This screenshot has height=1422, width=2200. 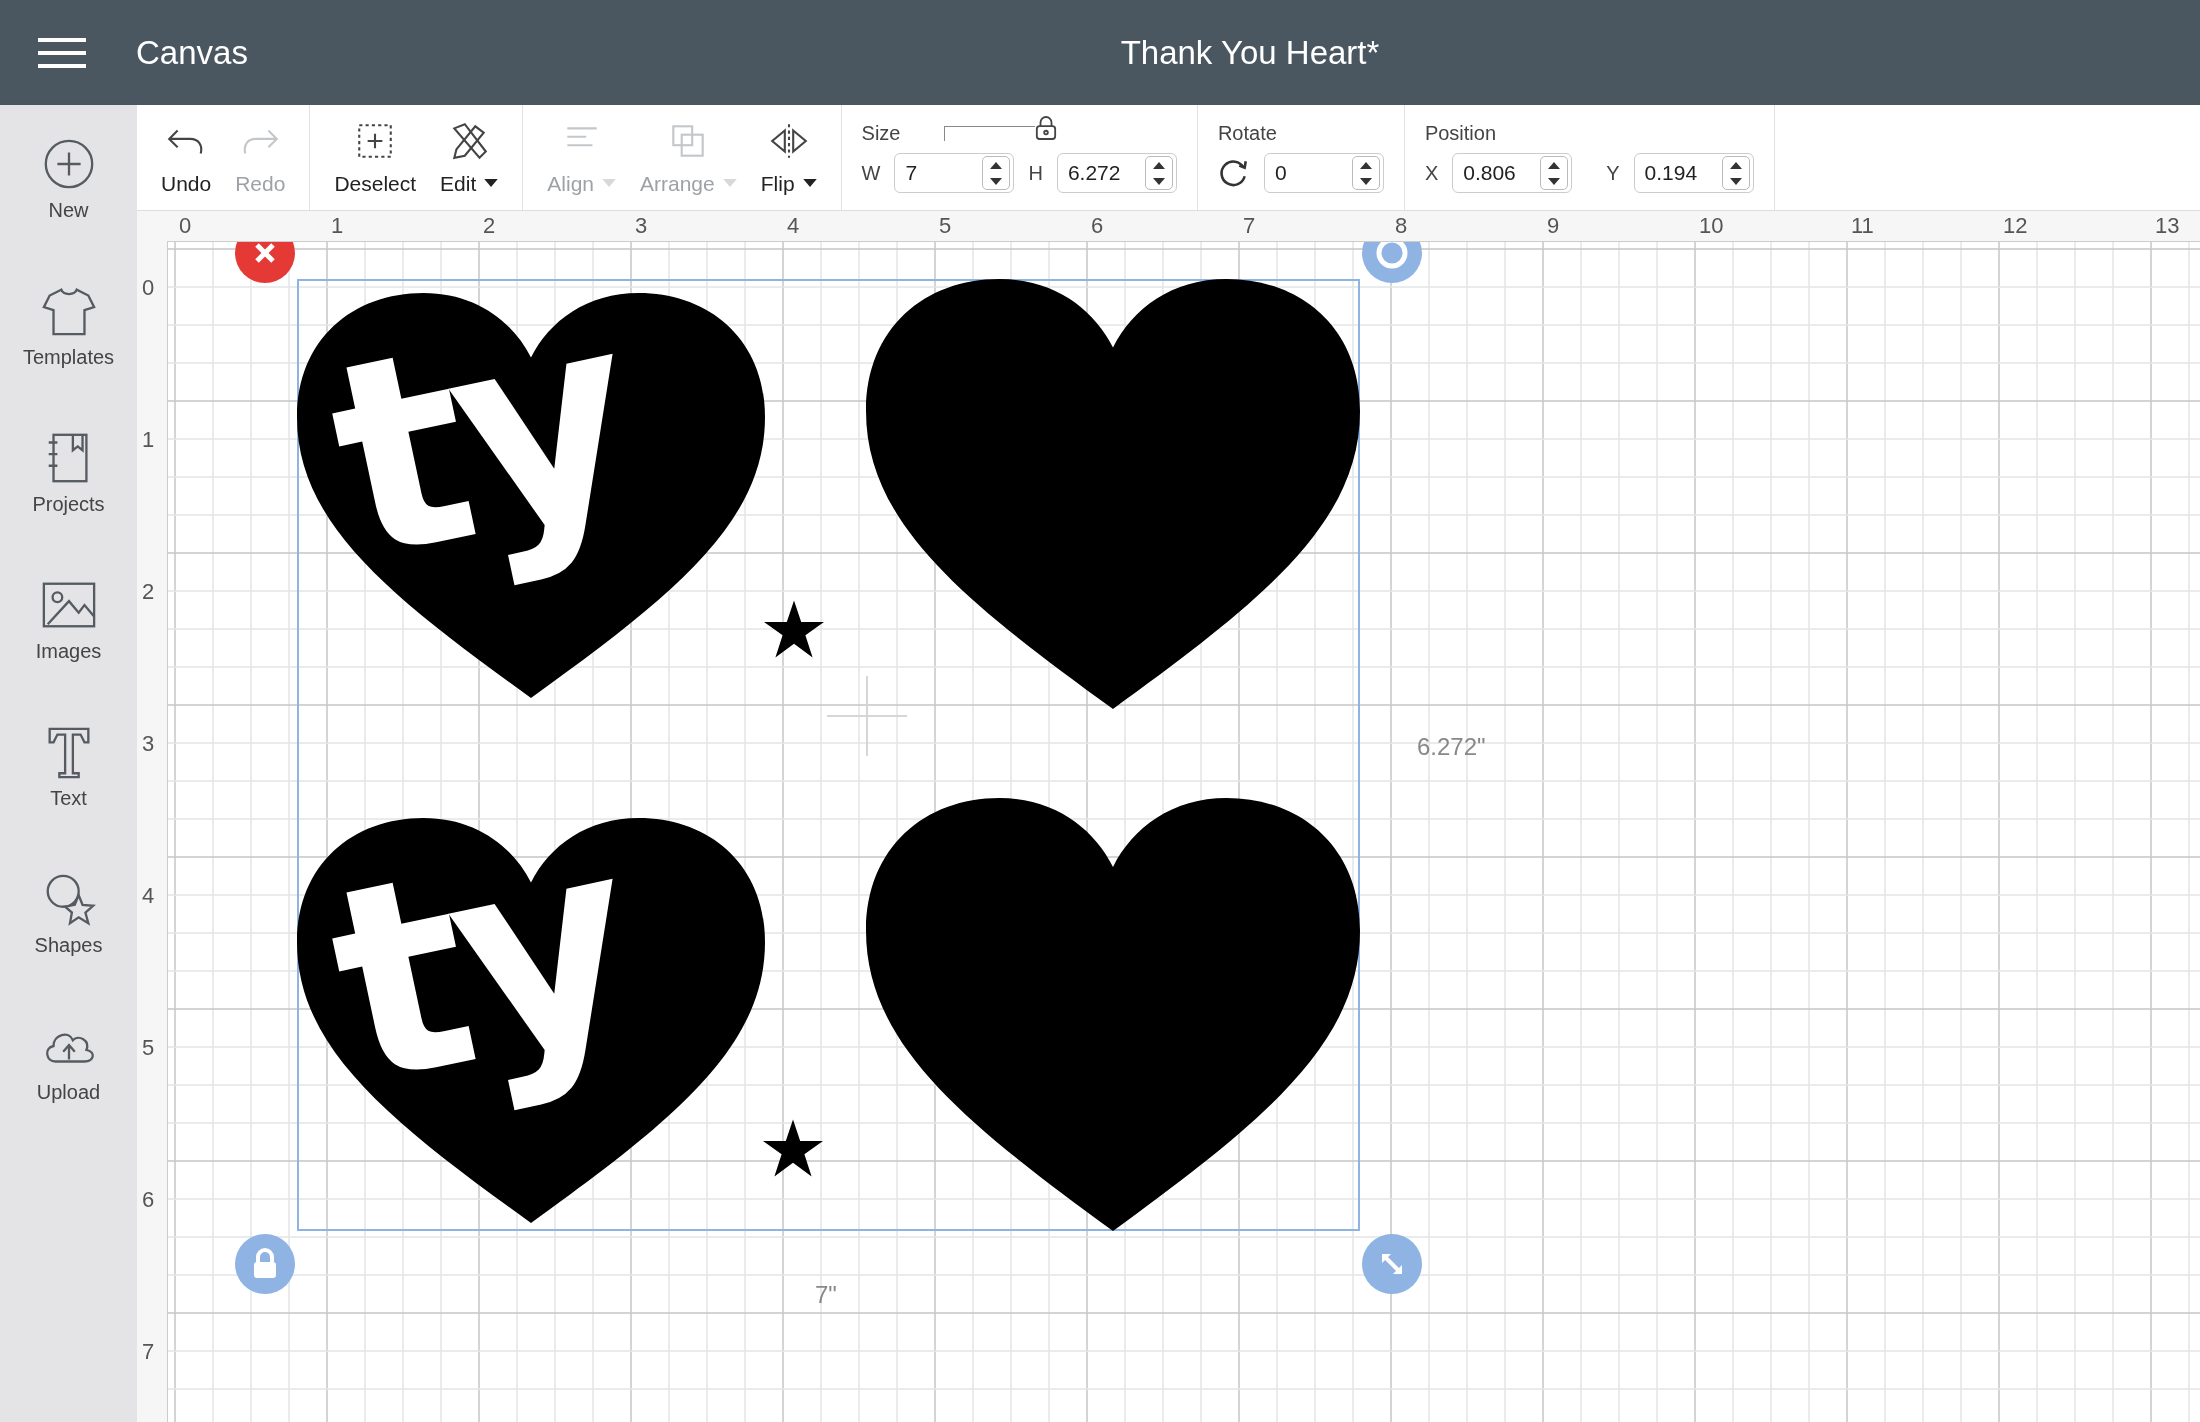 What do you see at coordinates (1460, 133) in the screenshot?
I see `position-label: Position` at bounding box center [1460, 133].